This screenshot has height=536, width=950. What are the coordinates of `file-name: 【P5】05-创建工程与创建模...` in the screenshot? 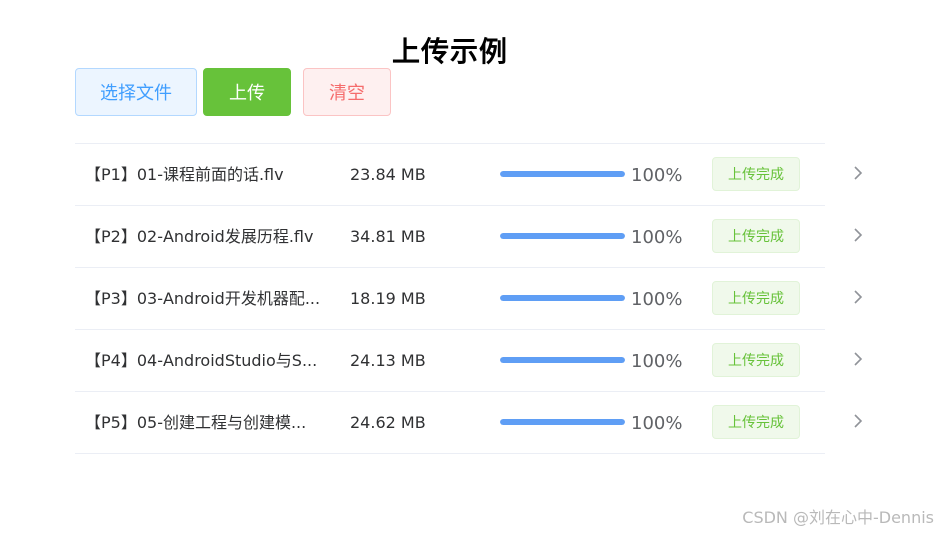 It's located at (196, 422).